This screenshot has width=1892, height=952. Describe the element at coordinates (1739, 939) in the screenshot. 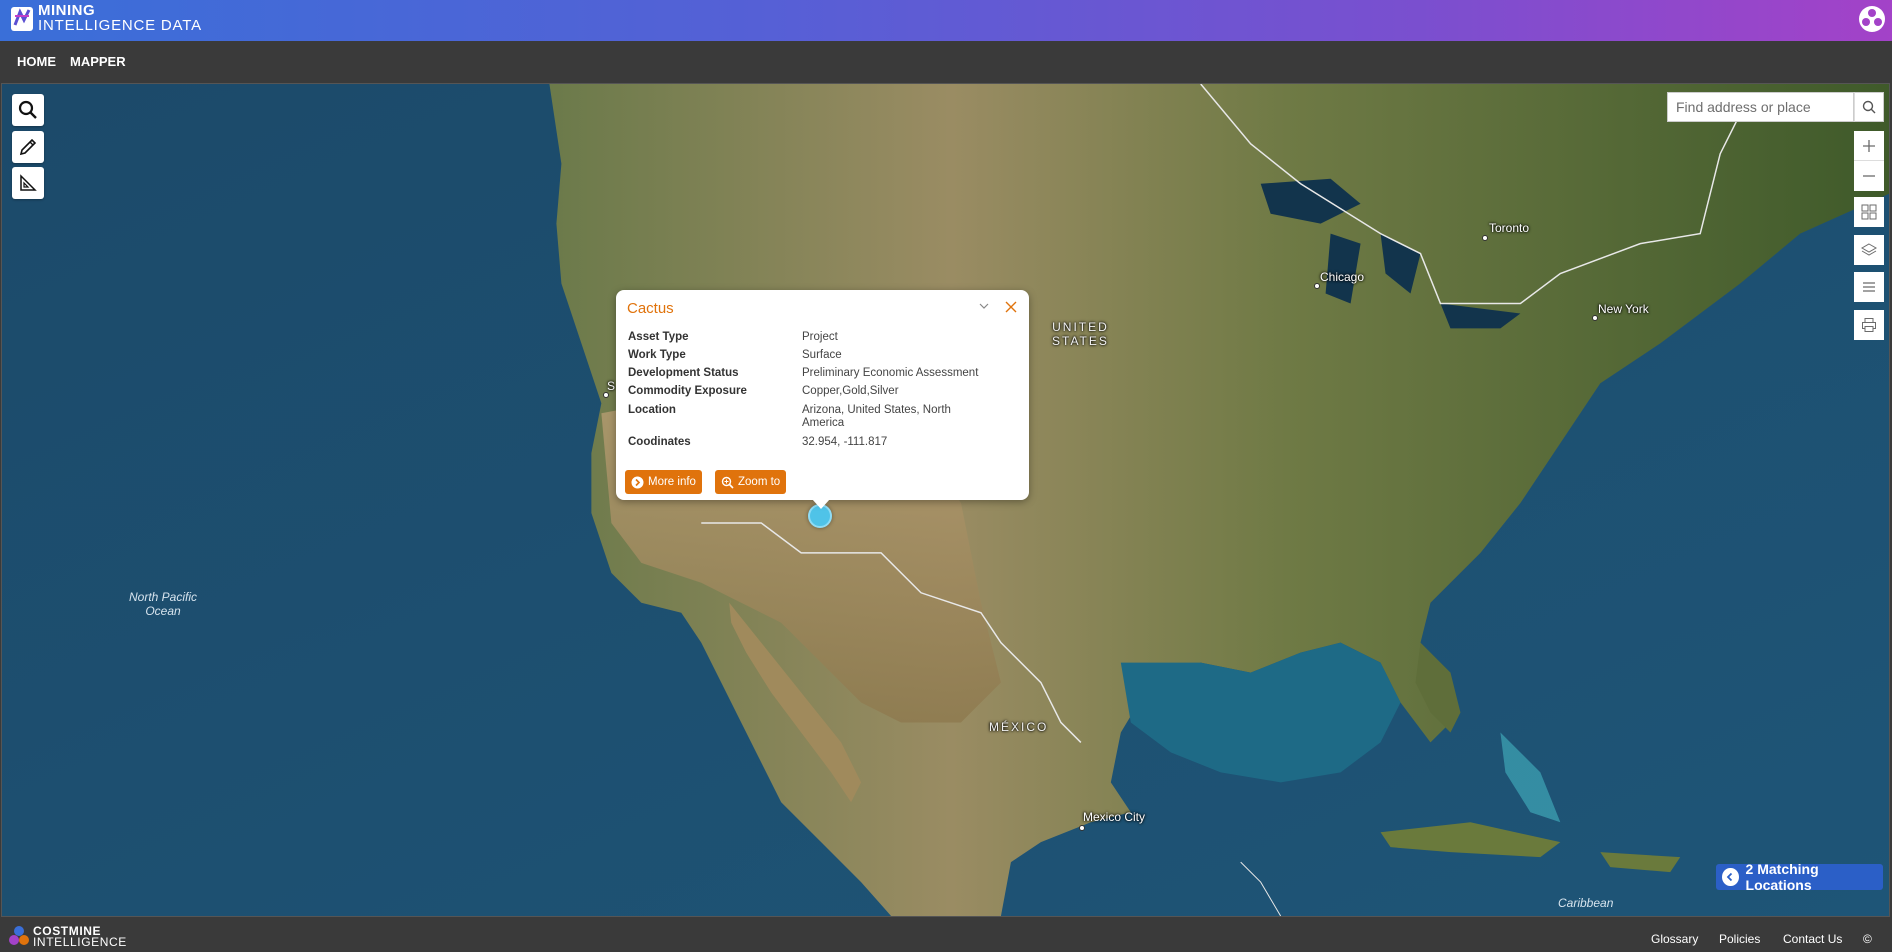

I see `footer-link-policies: Policies` at that location.